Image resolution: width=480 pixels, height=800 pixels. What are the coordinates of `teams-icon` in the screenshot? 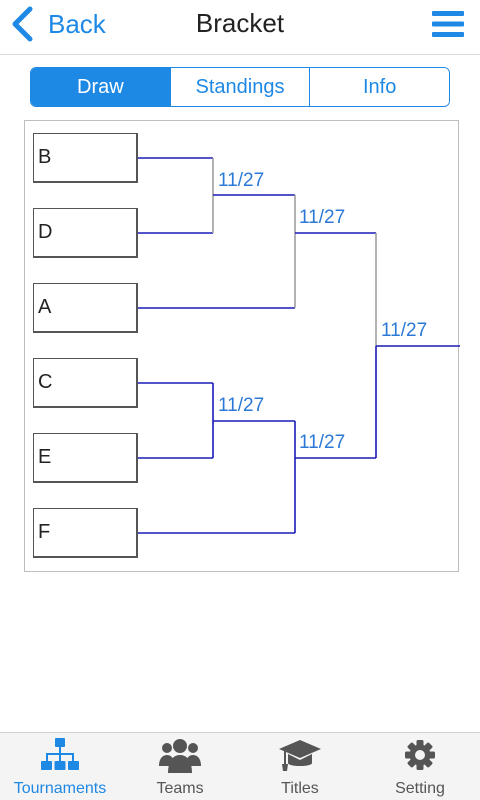 It's located at (180, 756).